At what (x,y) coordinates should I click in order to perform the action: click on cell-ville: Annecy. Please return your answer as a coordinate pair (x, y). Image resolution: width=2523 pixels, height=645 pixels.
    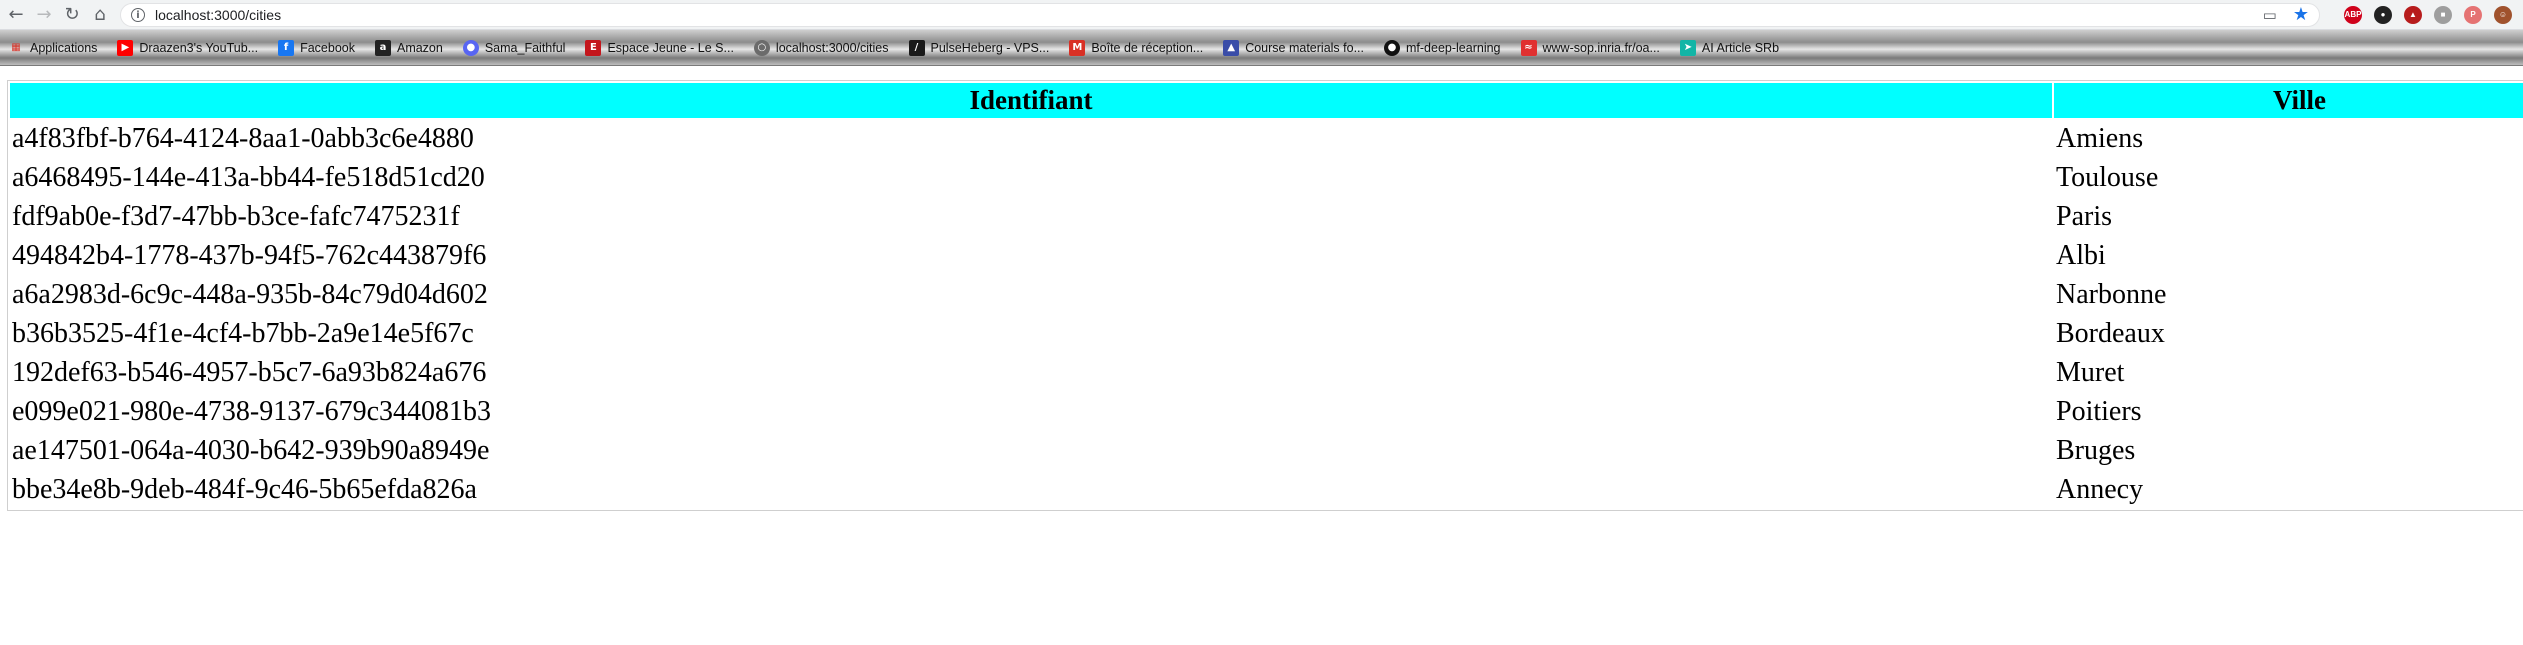
    Looking at the image, I should click on (2100, 489).